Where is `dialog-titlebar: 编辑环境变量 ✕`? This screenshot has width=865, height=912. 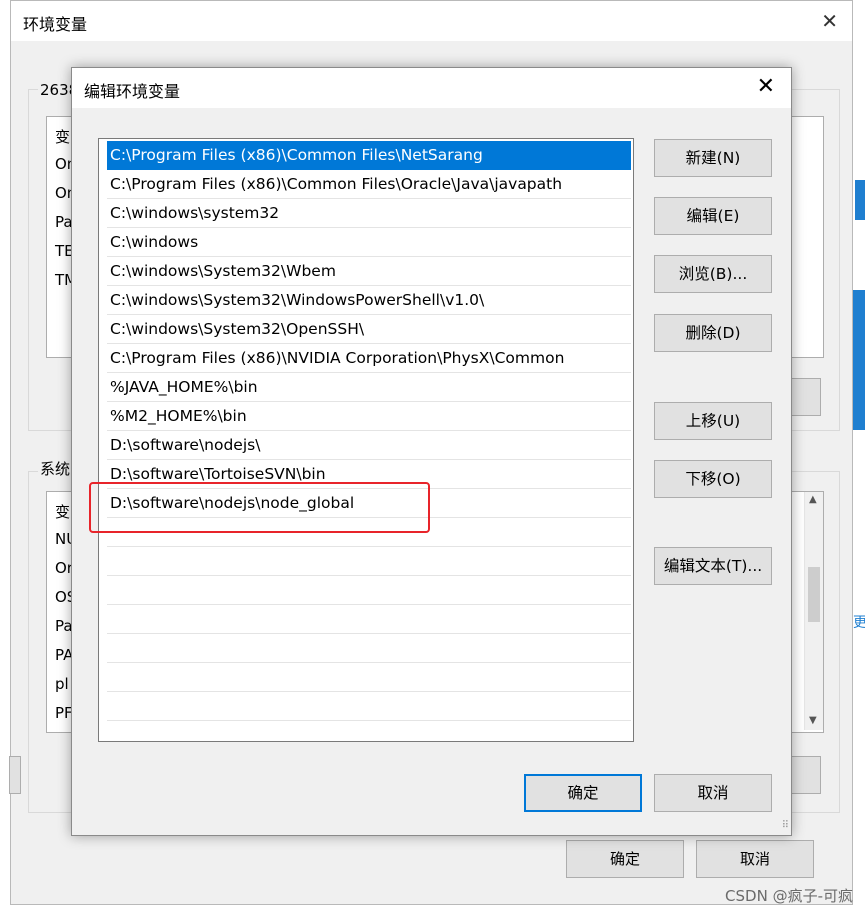 dialog-titlebar: 编辑环境变量 ✕ is located at coordinates (431, 88).